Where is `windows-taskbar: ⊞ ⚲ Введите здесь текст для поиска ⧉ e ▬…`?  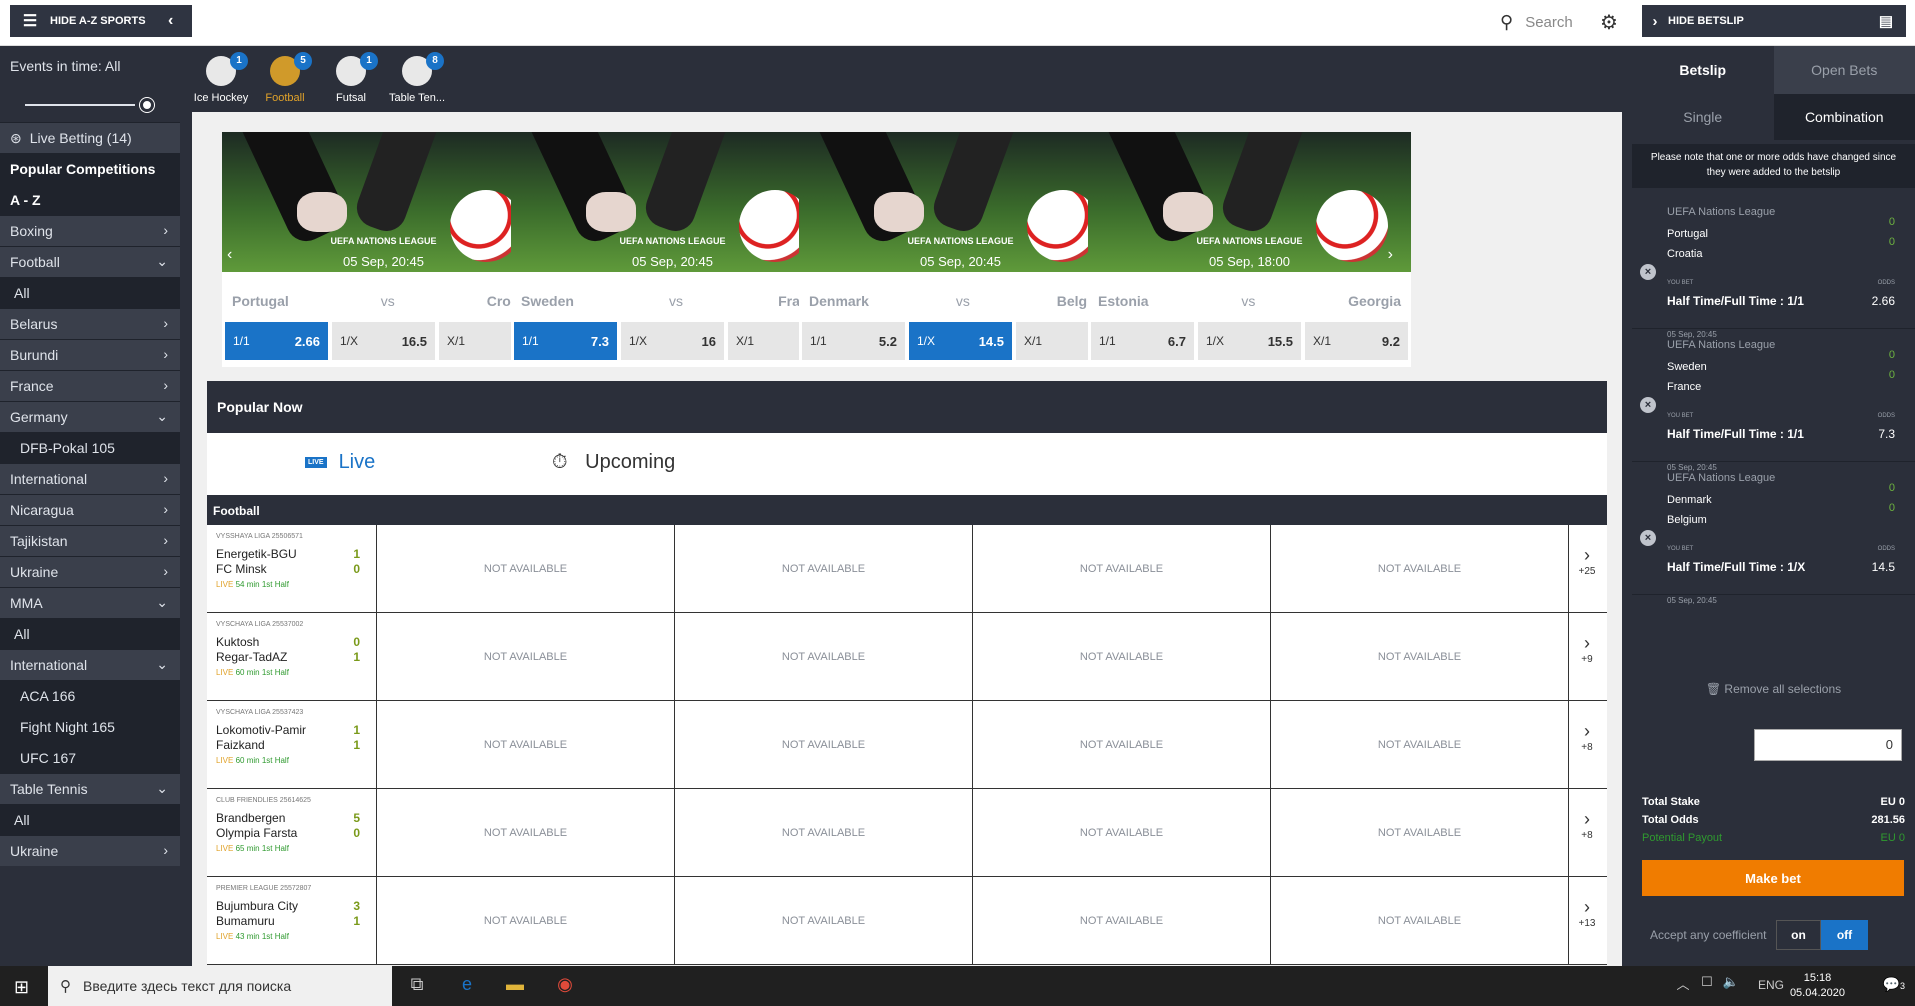
windows-taskbar: ⊞ ⚲ Введите здесь текст для поиска ⧉ e ▬… is located at coordinates (957, 986).